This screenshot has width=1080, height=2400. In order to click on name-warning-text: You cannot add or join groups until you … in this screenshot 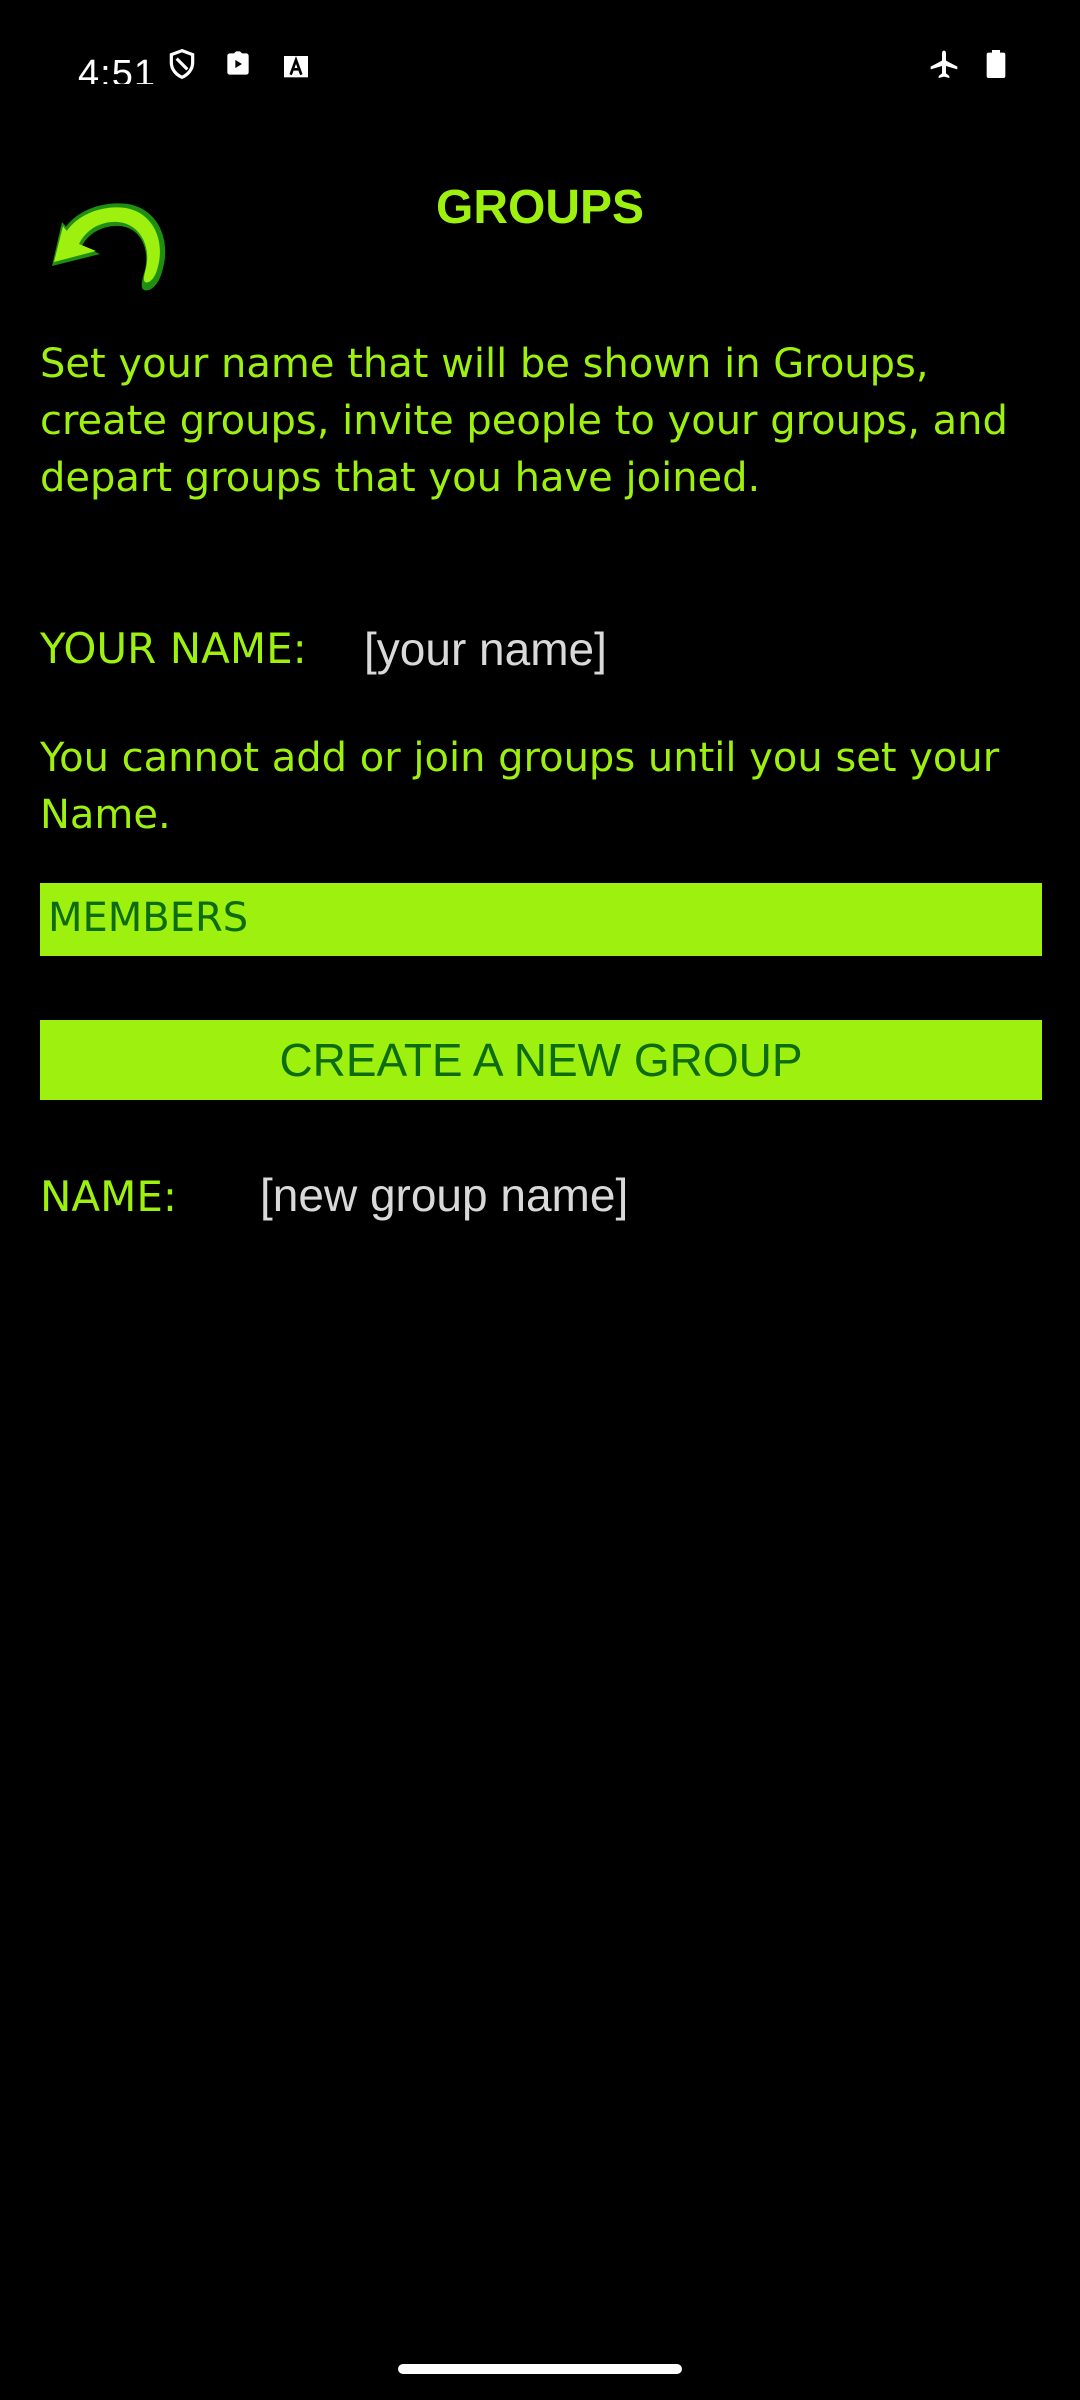, I will do `click(520, 786)`.